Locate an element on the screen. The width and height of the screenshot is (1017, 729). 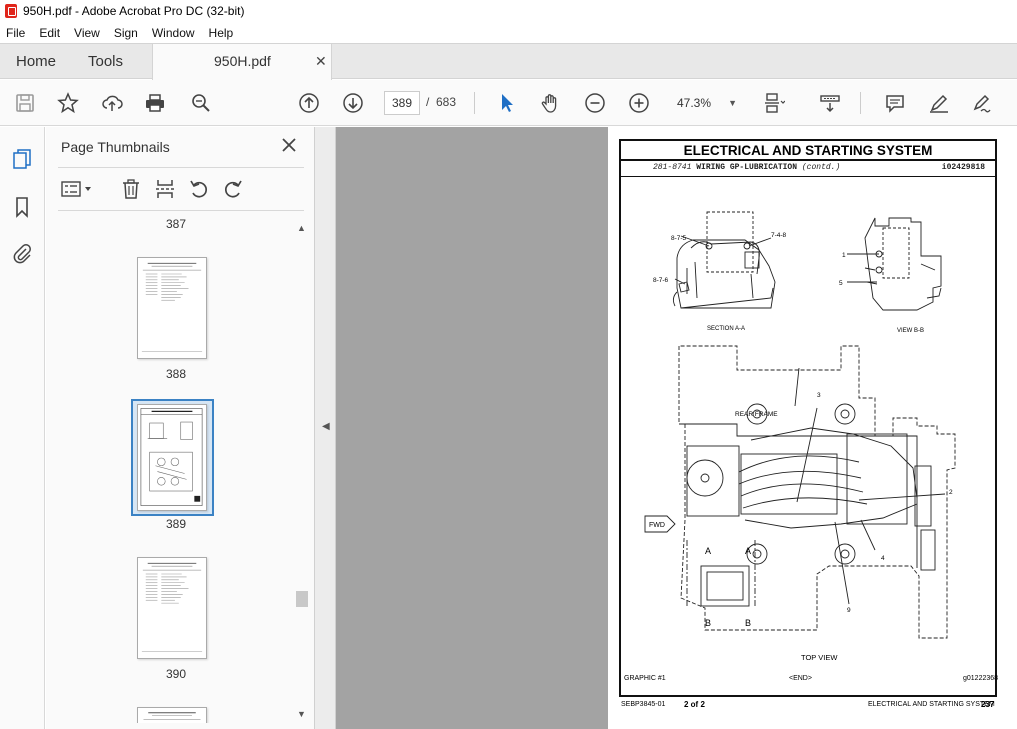
section-aa-label: SECTION A-A is located at coordinates (726, 329).